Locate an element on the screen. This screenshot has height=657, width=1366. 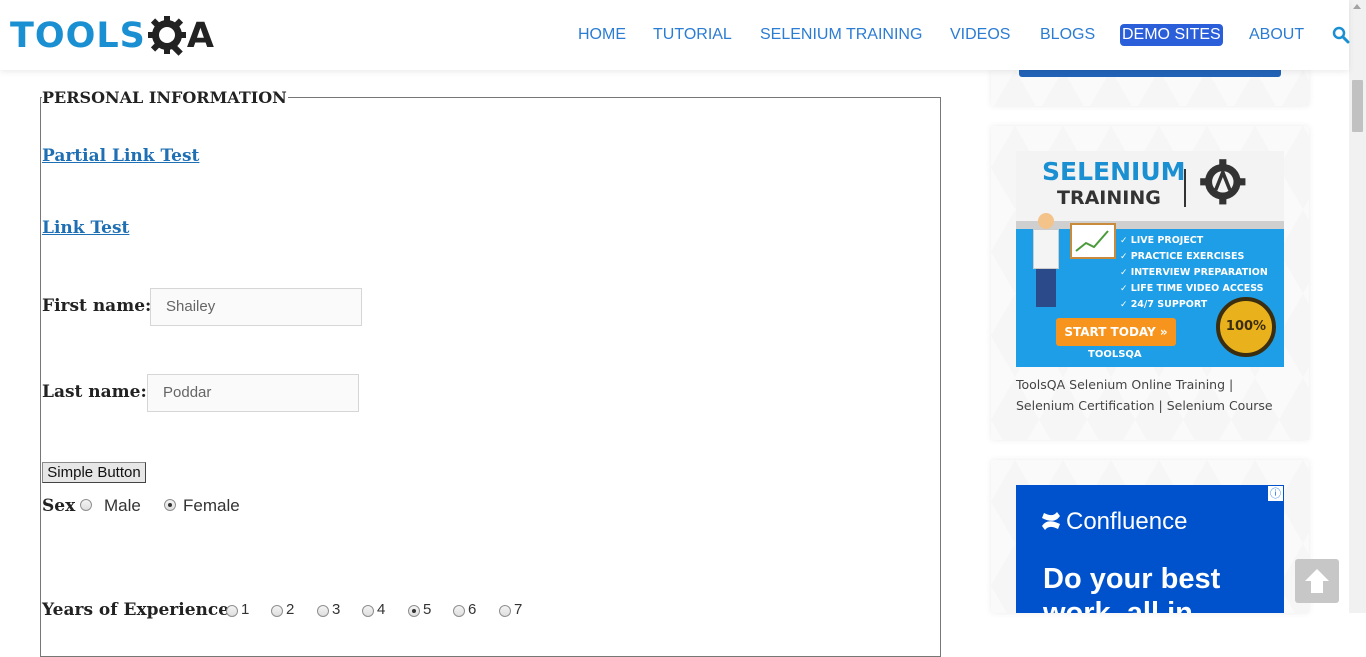
partial-link-test: Partial Link Test is located at coordinates (120, 156).